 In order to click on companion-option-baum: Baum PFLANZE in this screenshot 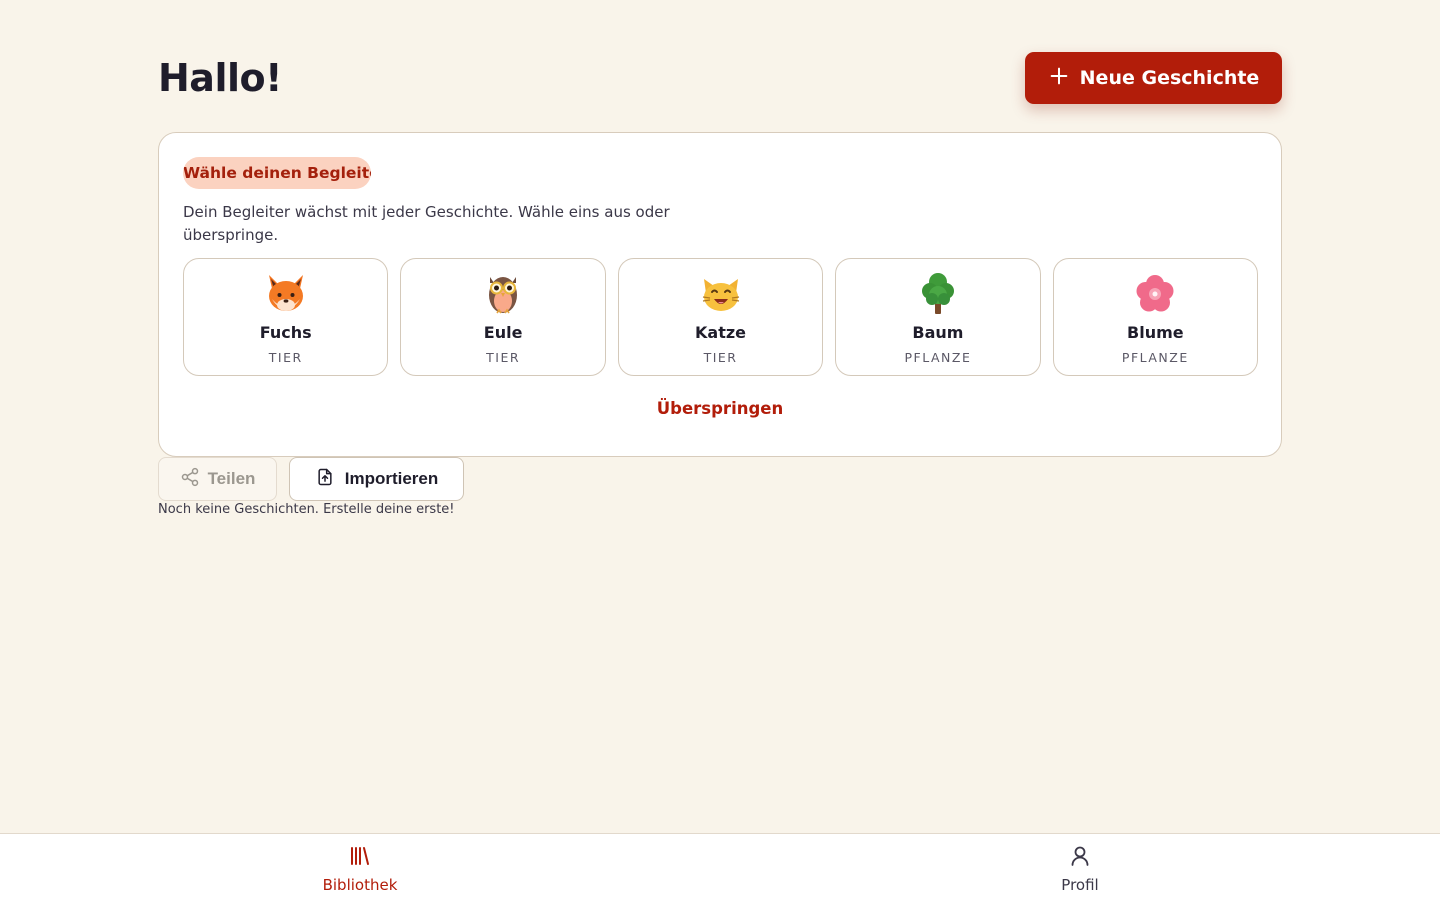, I will do `click(938, 317)`.